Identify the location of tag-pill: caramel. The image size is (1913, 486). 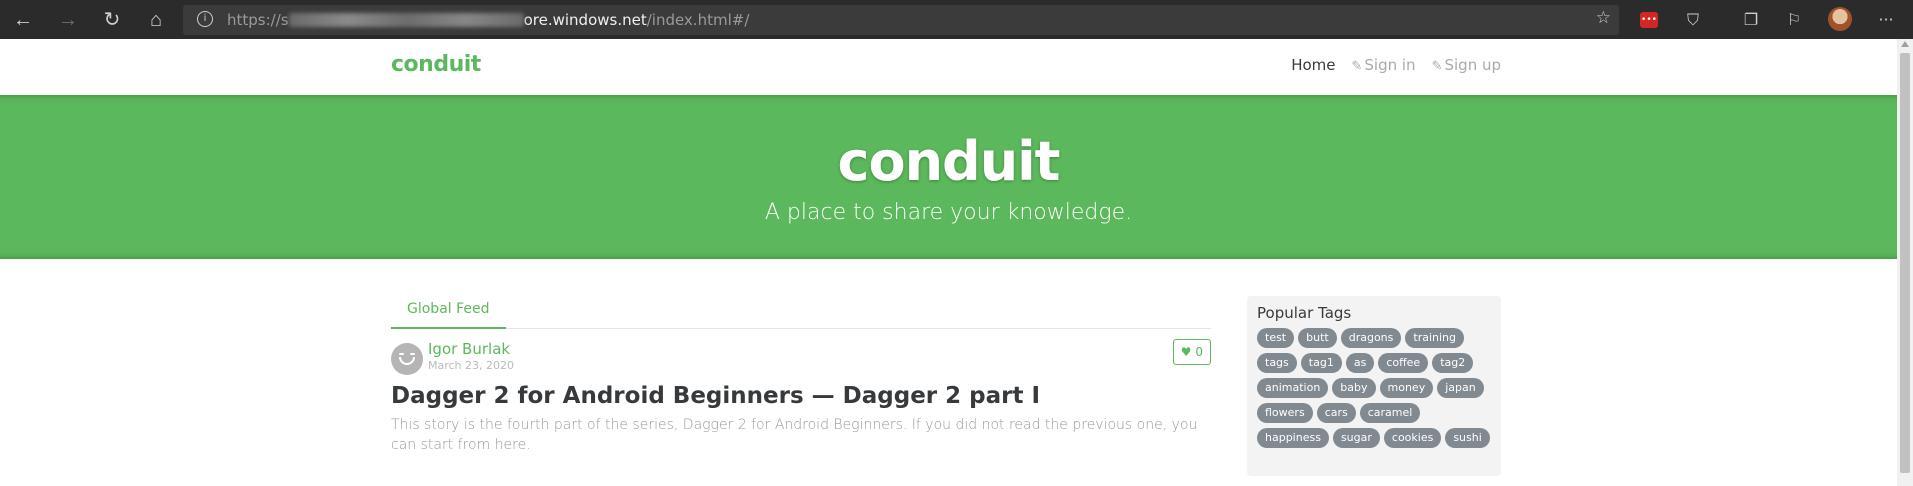
(1390, 413).